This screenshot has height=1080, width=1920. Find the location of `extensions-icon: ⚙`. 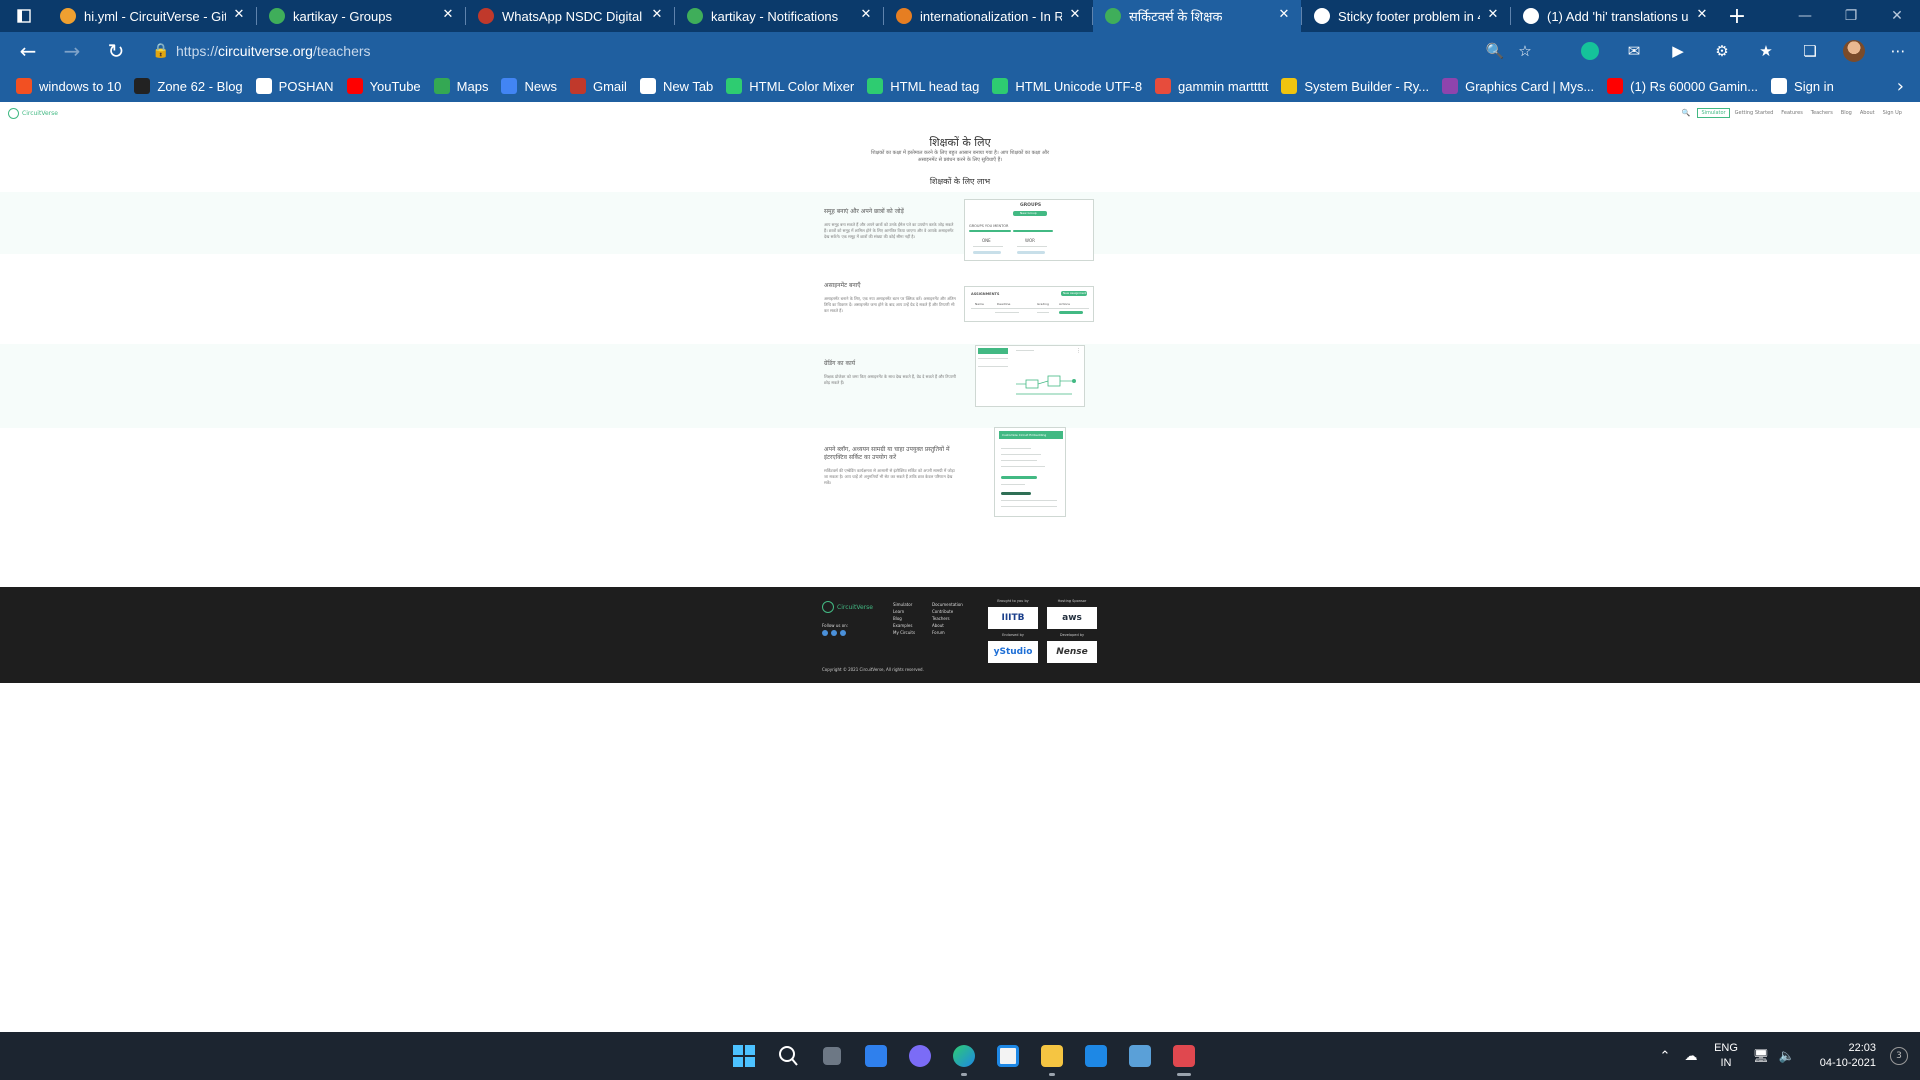

extensions-icon: ⚙ is located at coordinates (1722, 51).